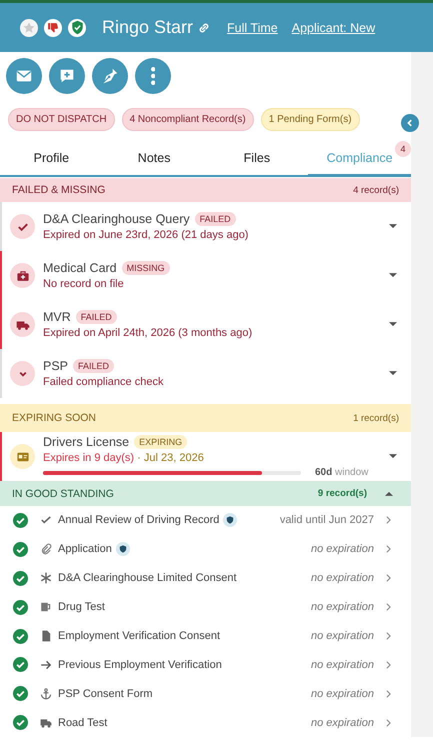 This screenshot has height=746, width=433. I want to click on record-count: 9 record(s), so click(342, 493).